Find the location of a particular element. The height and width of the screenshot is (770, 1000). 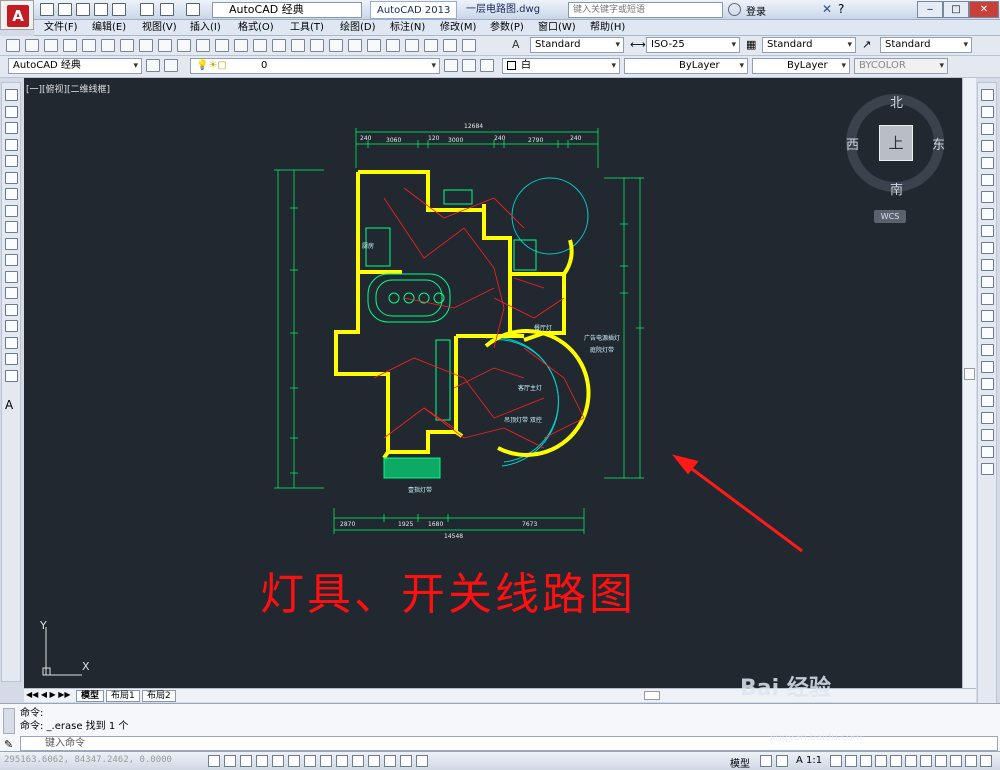

minimize-button: ‒ is located at coordinates (930, 9).